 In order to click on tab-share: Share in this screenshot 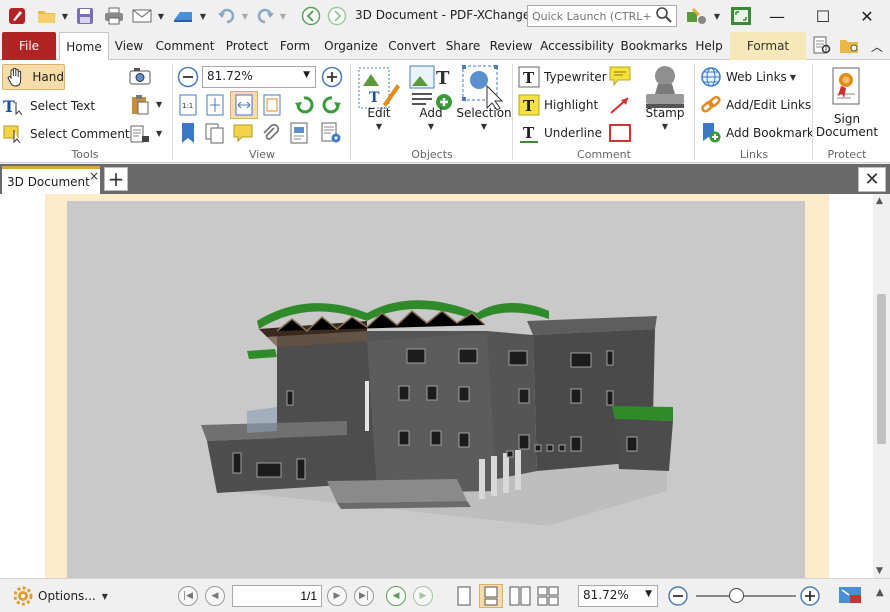, I will do `click(463, 46)`.